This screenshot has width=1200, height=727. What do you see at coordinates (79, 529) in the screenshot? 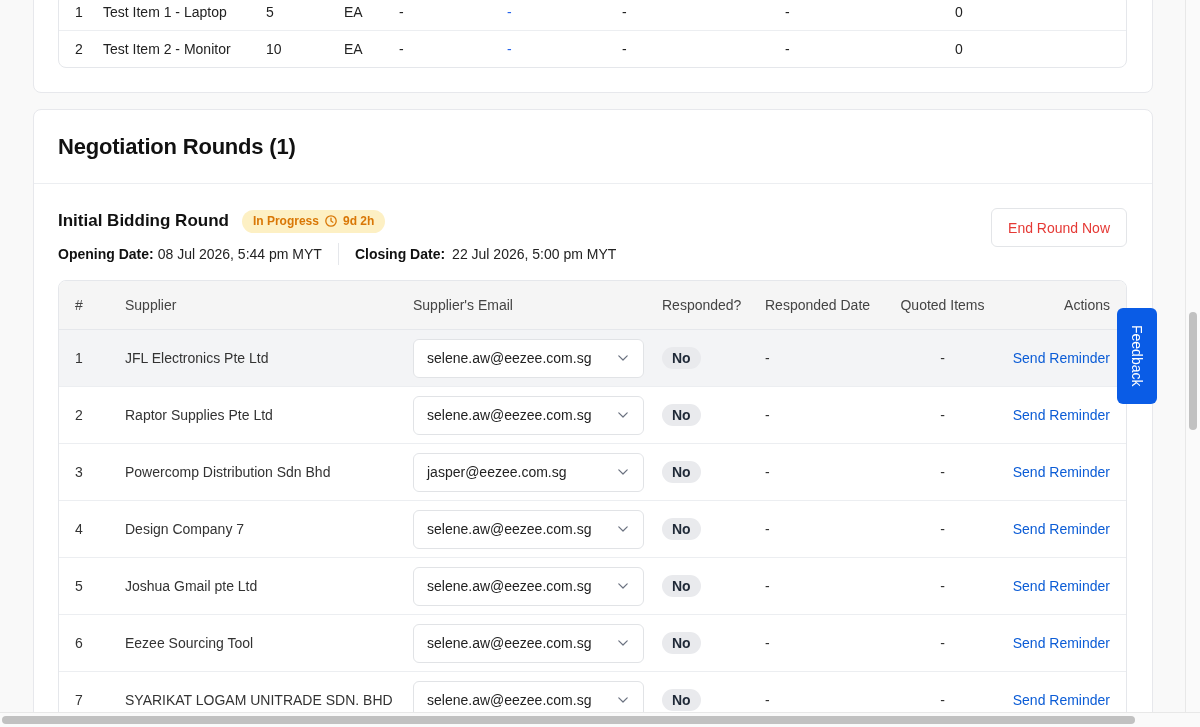
I see `table-cell: 4` at bounding box center [79, 529].